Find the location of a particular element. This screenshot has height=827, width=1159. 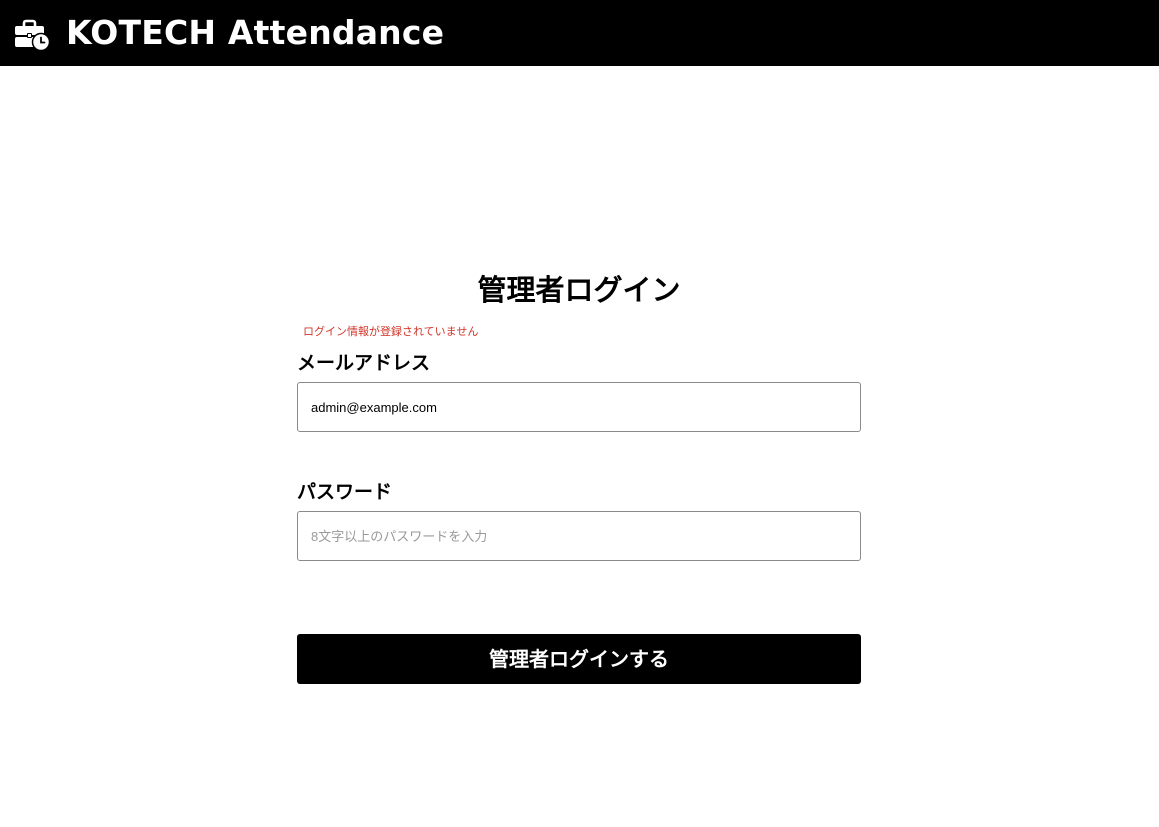

email-label: メールアドレス is located at coordinates (364, 363).